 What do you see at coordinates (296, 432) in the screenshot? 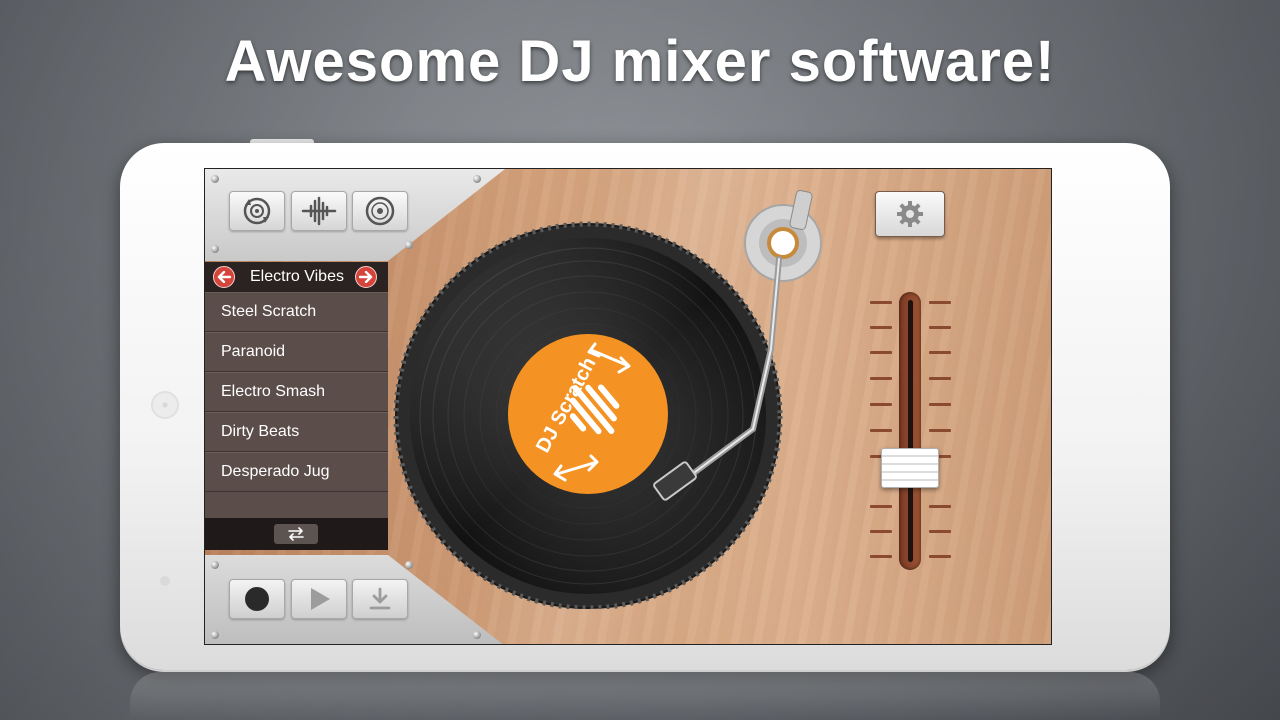
I see `playlist-item: Dirty Beats` at bounding box center [296, 432].